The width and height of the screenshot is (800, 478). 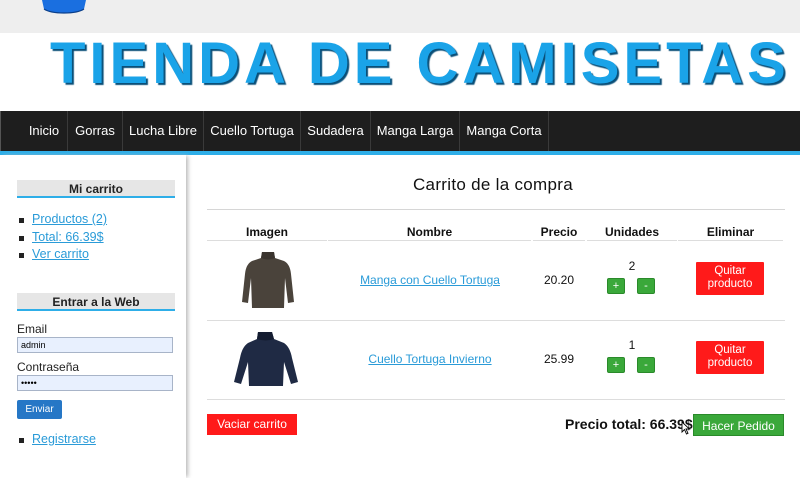 I want to click on page-title: Carrito de la compra, so click(x=492, y=184).